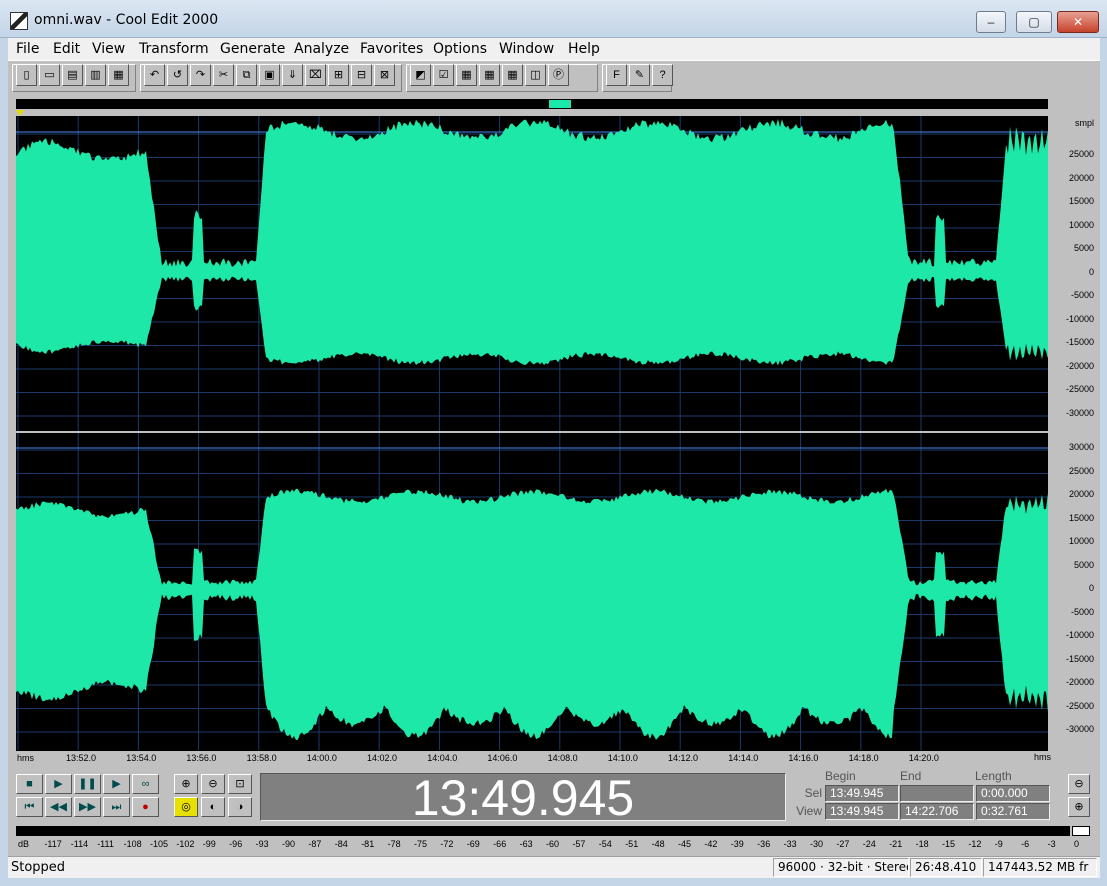 The height and width of the screenshot is (886, 1107). I want to click on time-tick-label: 13:58.0, so click(261, 758).